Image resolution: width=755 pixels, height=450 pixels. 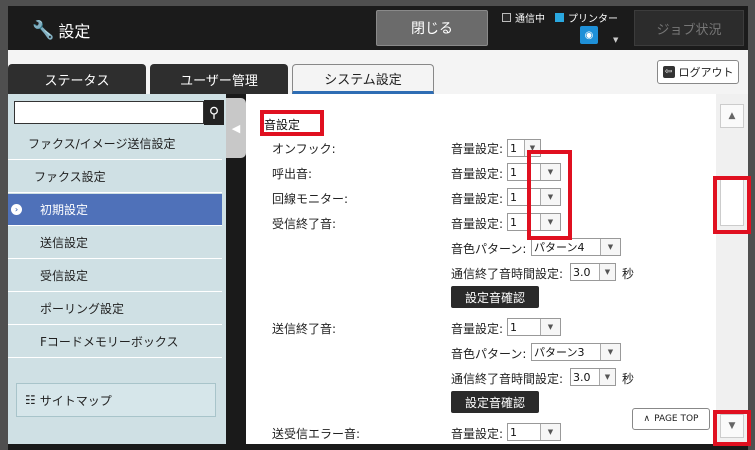 What do you see at coordinates (477, 329) in the screenshot?
I see `send-end-volume-label: 音量設定:` at bounding box center [477, 329].